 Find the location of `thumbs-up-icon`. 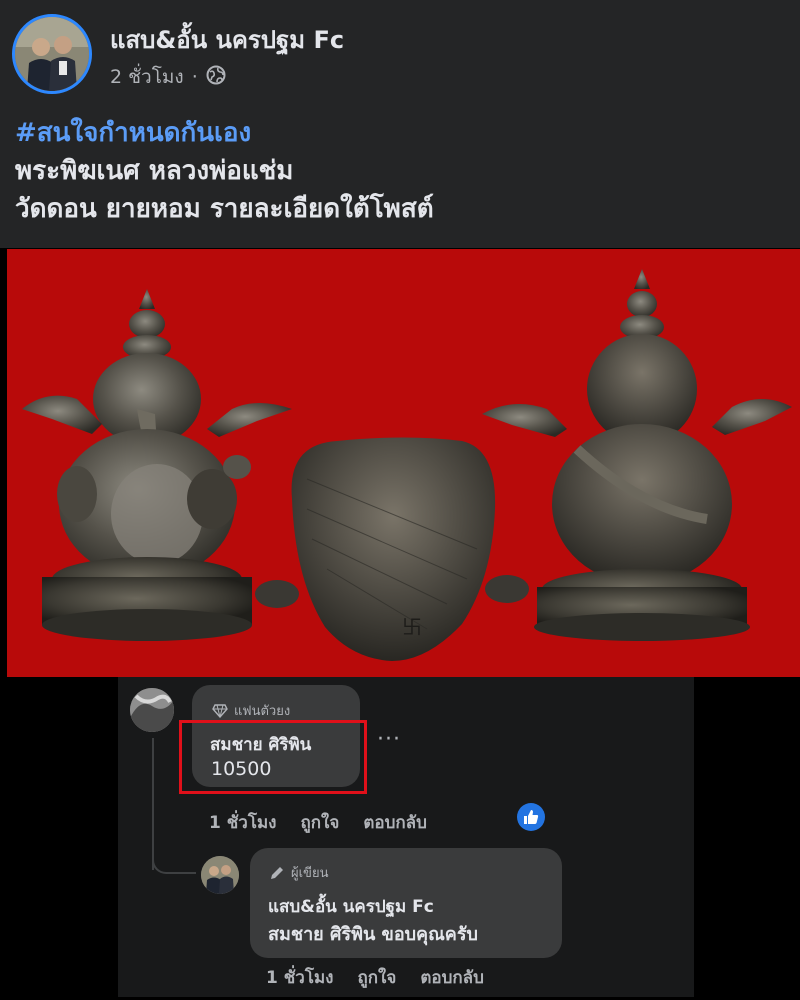

thumbs-up-icon is located at coordinates (531, 817).